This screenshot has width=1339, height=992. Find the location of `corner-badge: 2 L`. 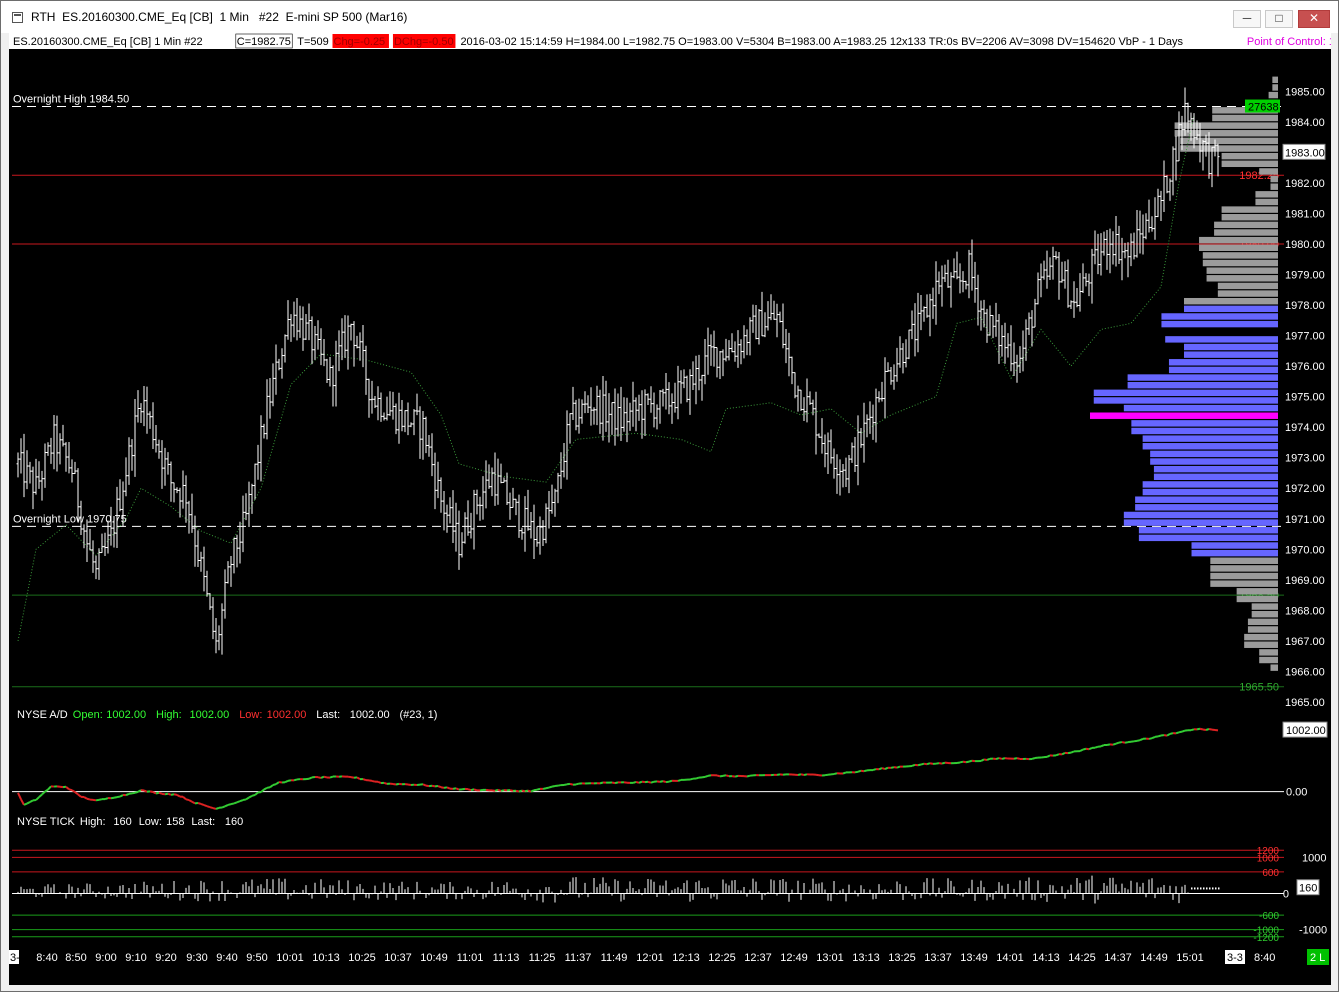

corner-badge: 2 L is located at coordinates (1317, 958).